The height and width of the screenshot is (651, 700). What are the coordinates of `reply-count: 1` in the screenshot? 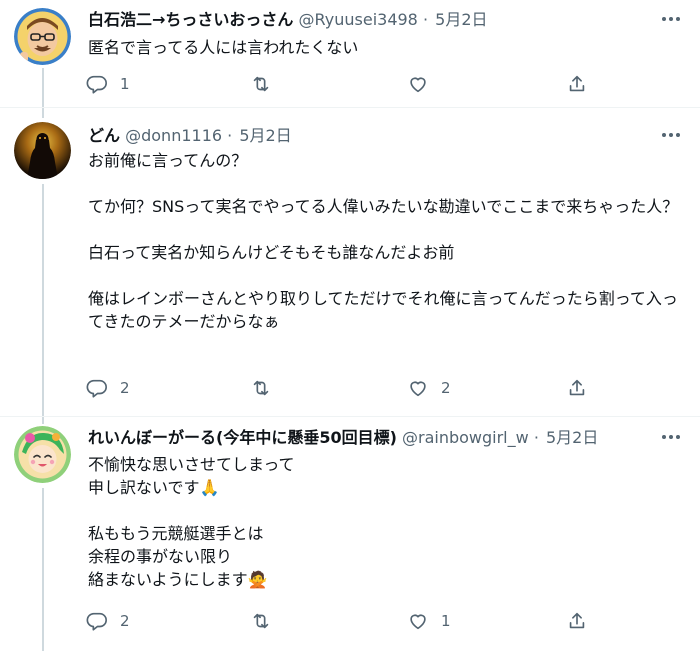 It's located at (125, 84).